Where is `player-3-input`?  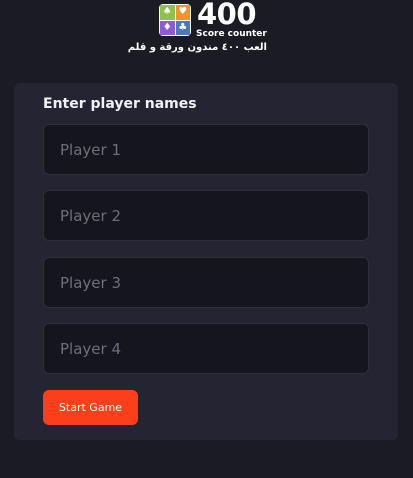 player-3-input is located at coordinates (206, 282).